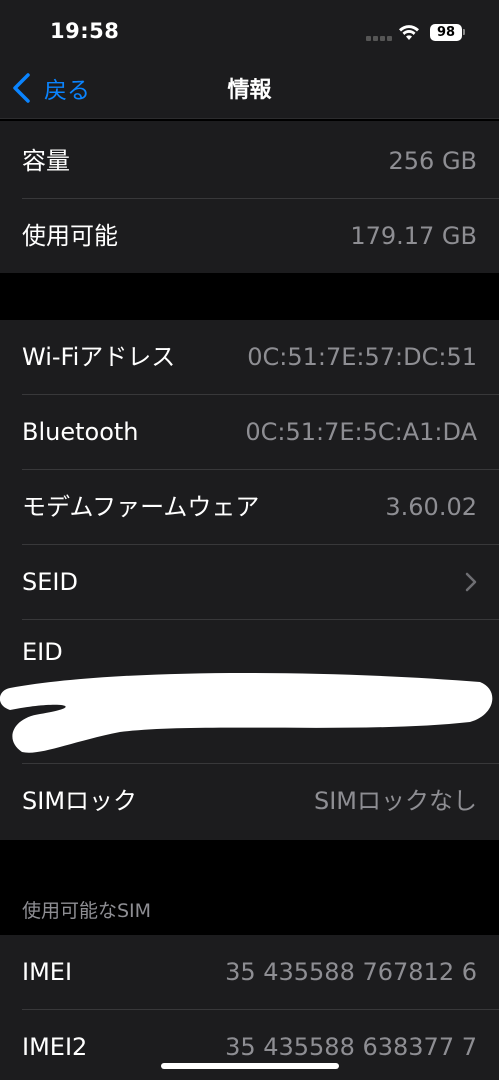 The height and width of the screenshot is (1080, 499). I want to click on wifi-address-label: Wi-Fiアドレス, so click(99, 357).